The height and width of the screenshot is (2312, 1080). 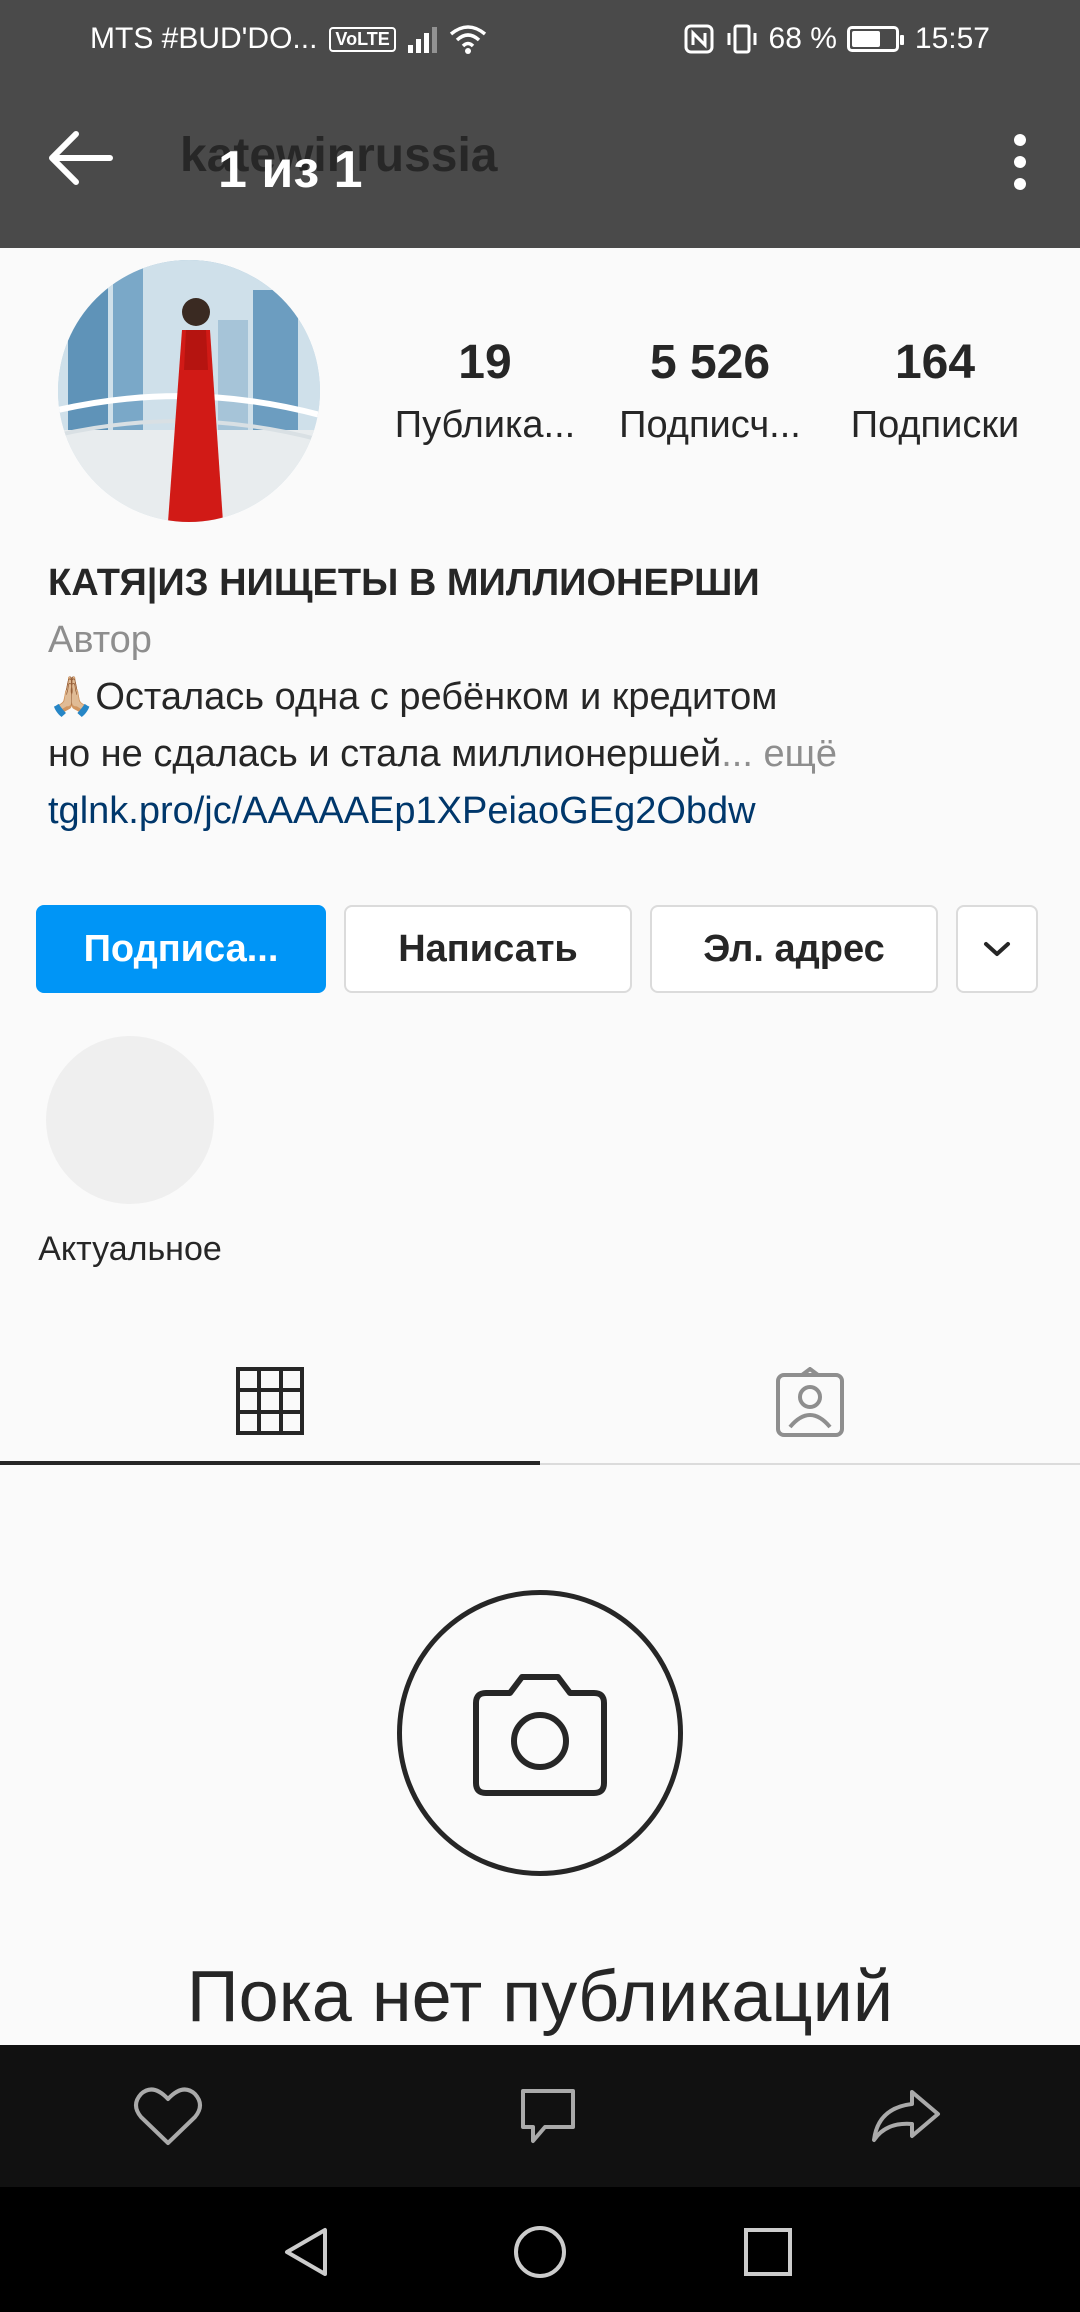 What do you see at coordinates (699, 39) in the screenshot?
I see `nfc-icon` at bounding box center [699, 39].